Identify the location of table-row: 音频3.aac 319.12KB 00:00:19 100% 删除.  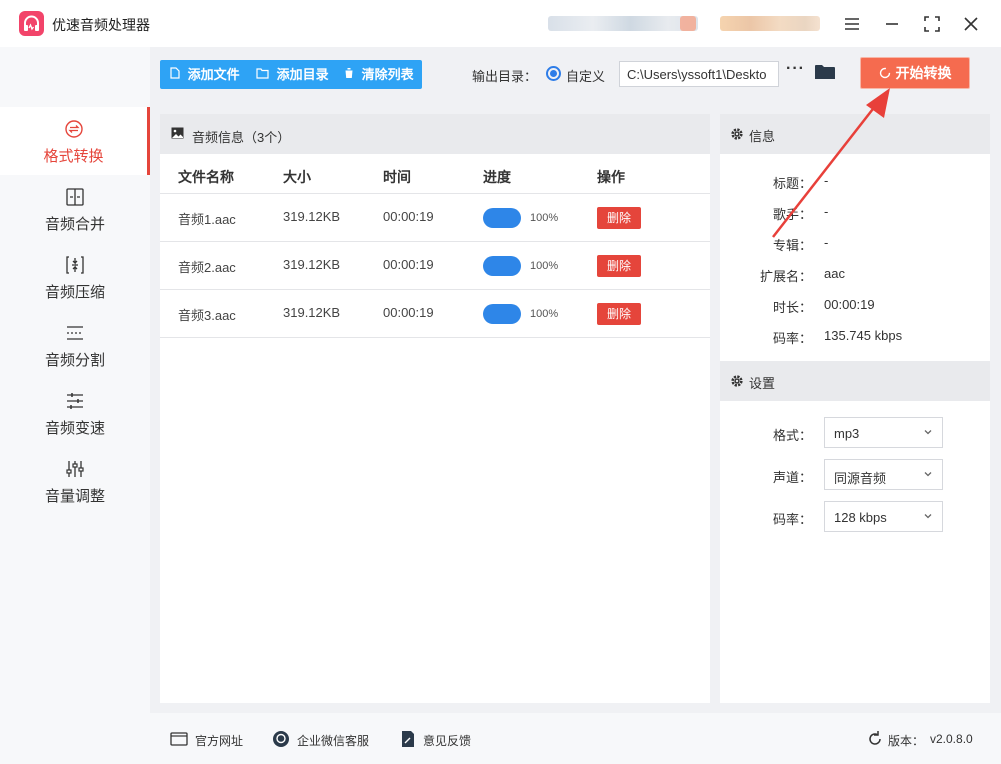
(435, 314).